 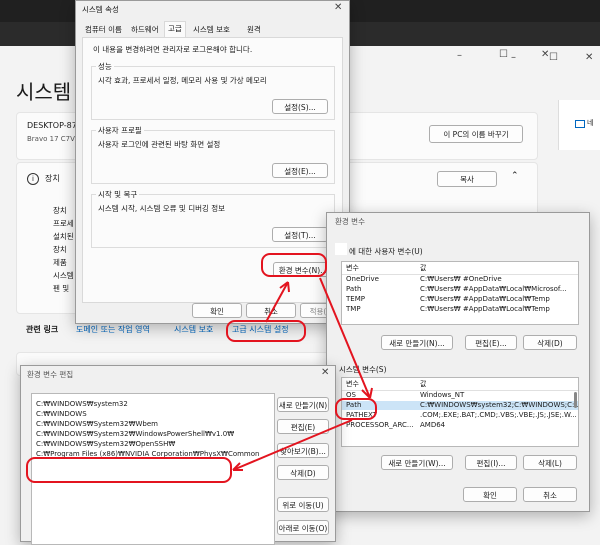 What do you see at coordinates (345, 338) in the screenshot?
I see `arrow-down` at bounding box center [345, 338].